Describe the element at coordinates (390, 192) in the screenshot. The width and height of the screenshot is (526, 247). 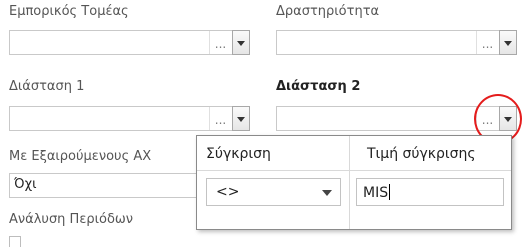
I see `text-caret` at that location.